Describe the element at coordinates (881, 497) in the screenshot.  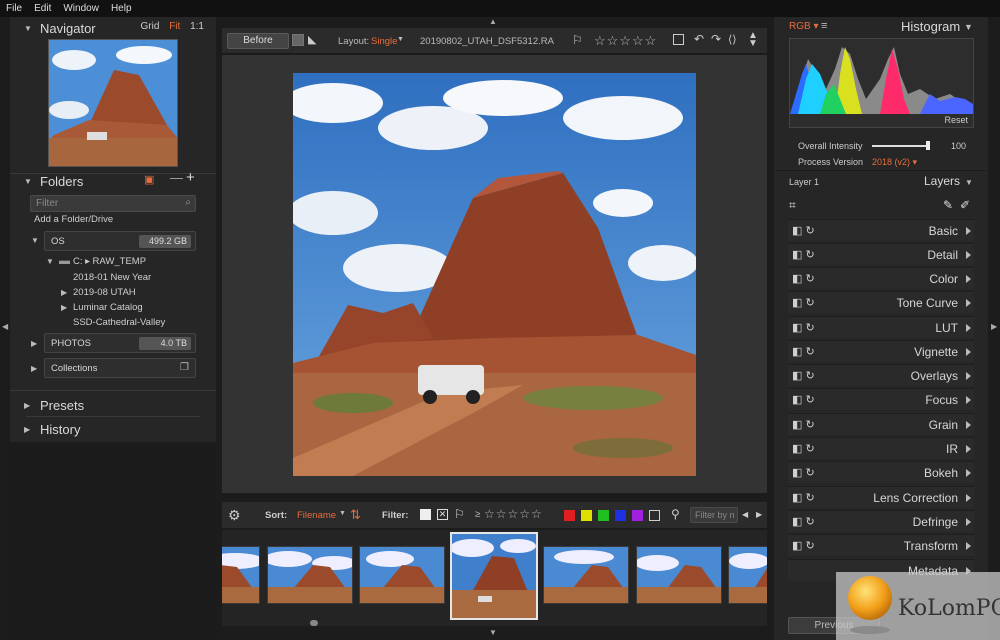
I see `filter-row-lens-correction: ◧ ↻ Lens Correction` at that location.